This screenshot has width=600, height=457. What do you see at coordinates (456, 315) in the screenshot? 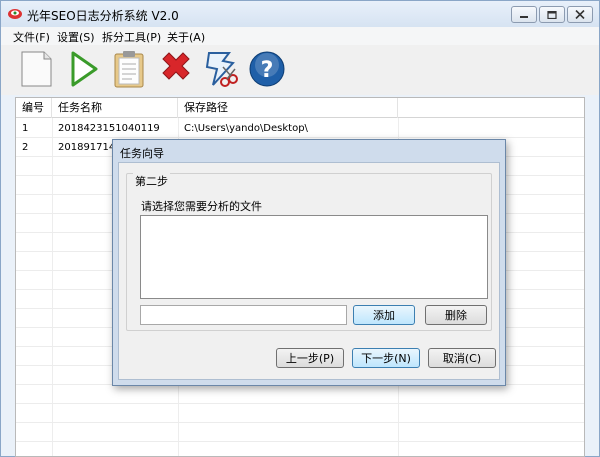
I see `delete-button: 删除` at bounding box center [456, 315].